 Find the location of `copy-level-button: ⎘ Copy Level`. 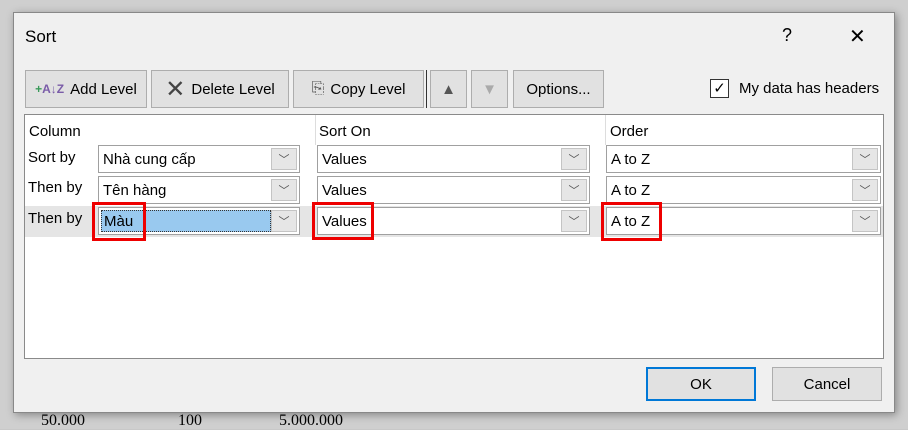

copy-level-button: ⎘ Copy Level is located at coordinates (358, 89).